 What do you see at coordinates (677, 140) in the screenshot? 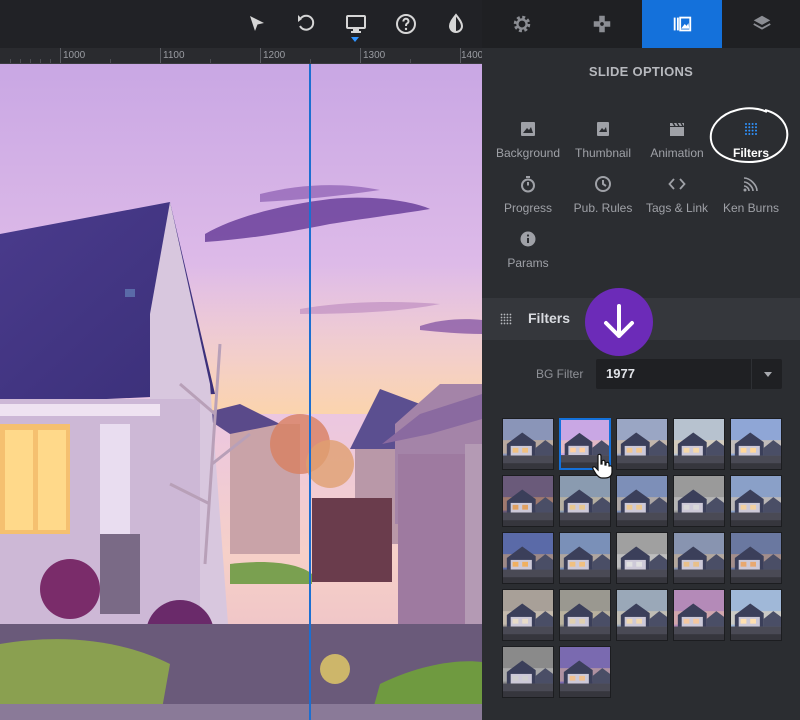
I see `option-animation: Animation` at bounding box center [677, 140].